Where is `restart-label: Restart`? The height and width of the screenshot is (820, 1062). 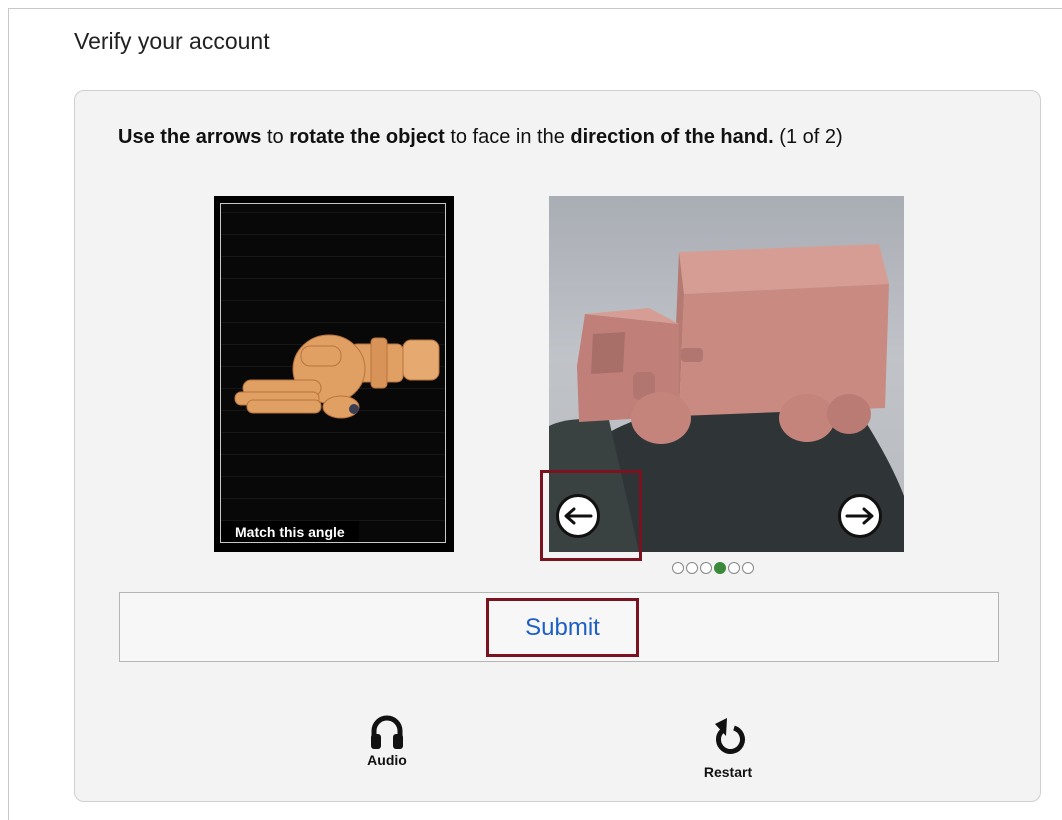 restart-label: Restart is located at coordinates (728, 772).